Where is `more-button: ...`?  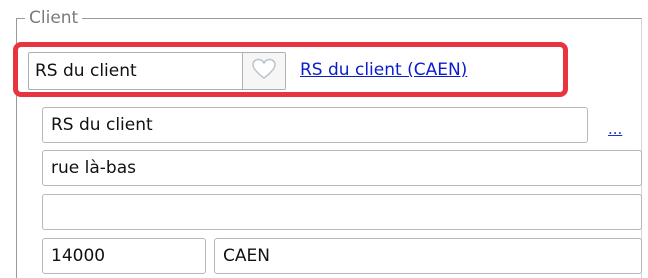
more-button: ... is located at coordinates (615, 129).